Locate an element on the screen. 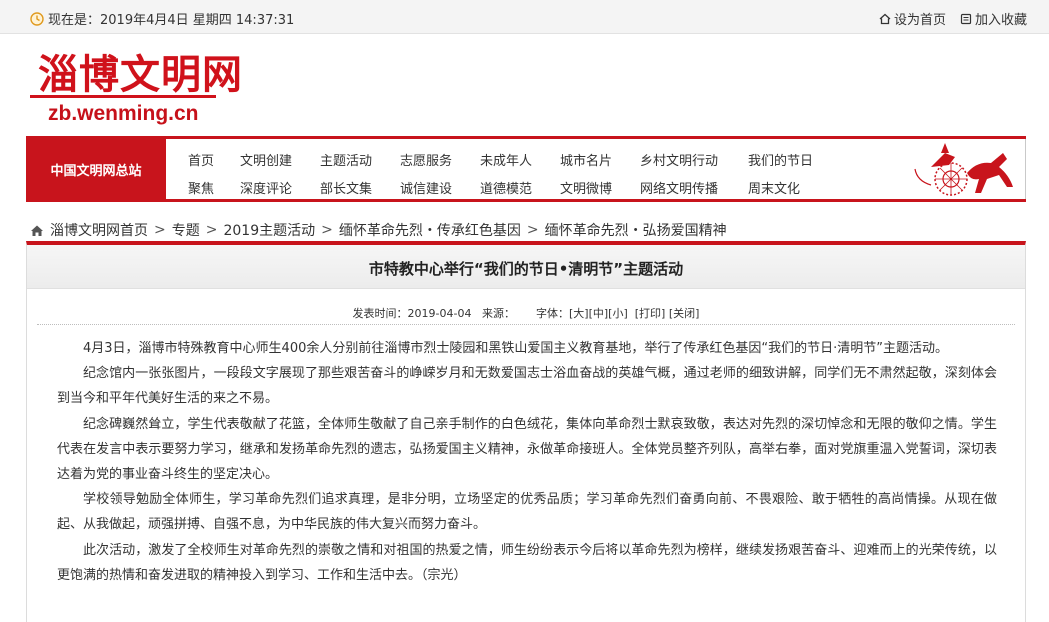  nav-item-row1-2: 主题活动 is located at coordinates (346, 159).